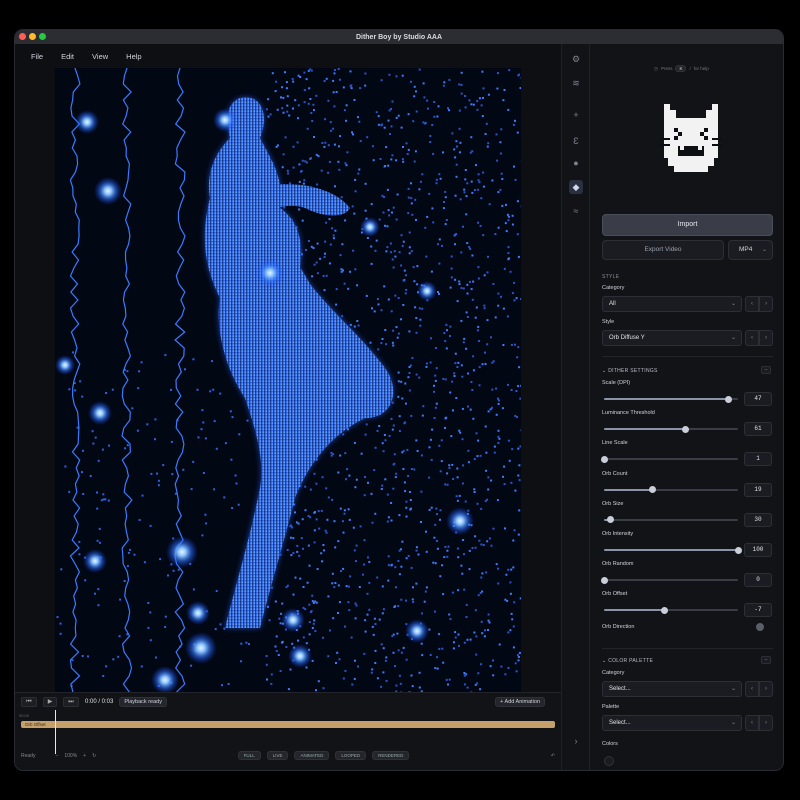 This screenshot has height=800, width=800. I want to click on prev-style-button: ‹, so click(752, 338).